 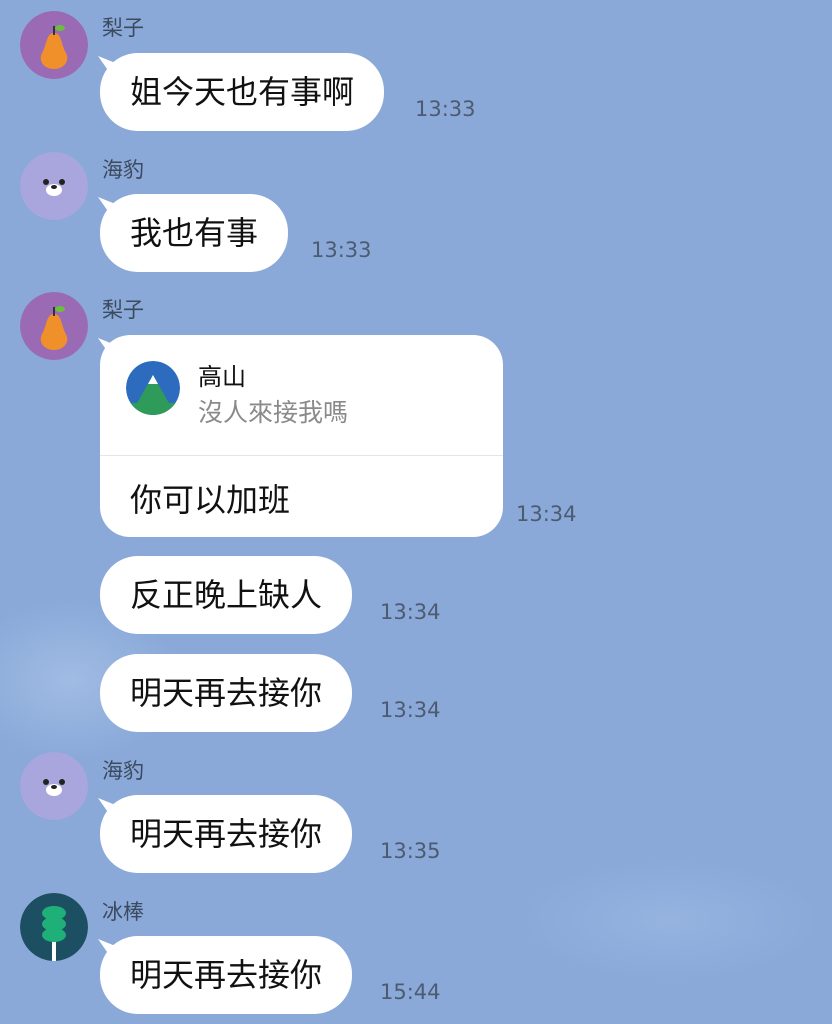 What do you see at coordinates (410, 851) in the screenshot?
I see `message-time: 13:35` at bounding box center [410, 851].